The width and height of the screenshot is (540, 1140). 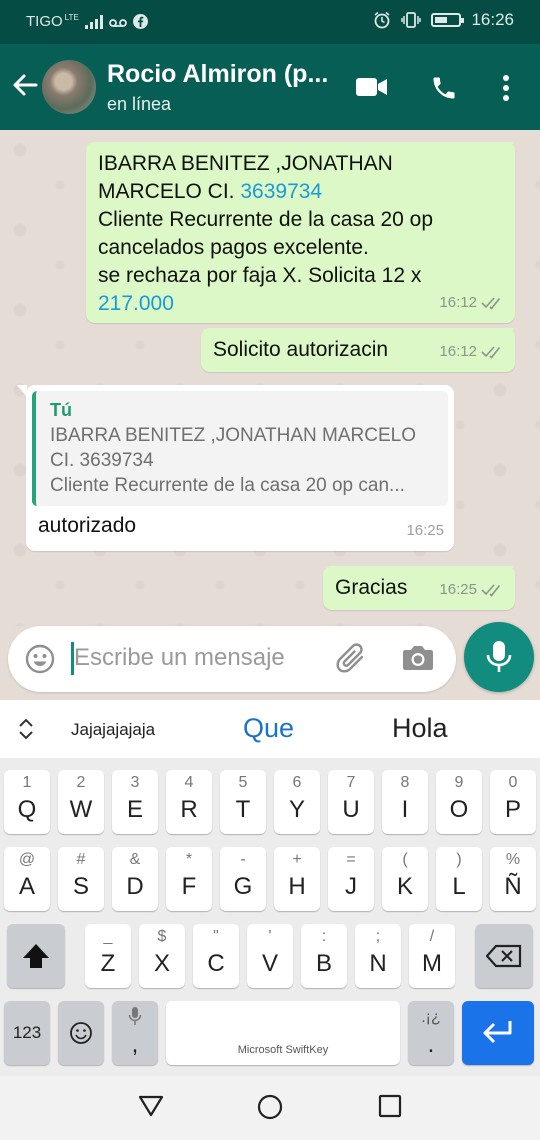 What do you see at coordinates (270, 22) in the screenshot?
I see `status-bar: TIGO LTE 16:26` at bounding box center [270, 22].